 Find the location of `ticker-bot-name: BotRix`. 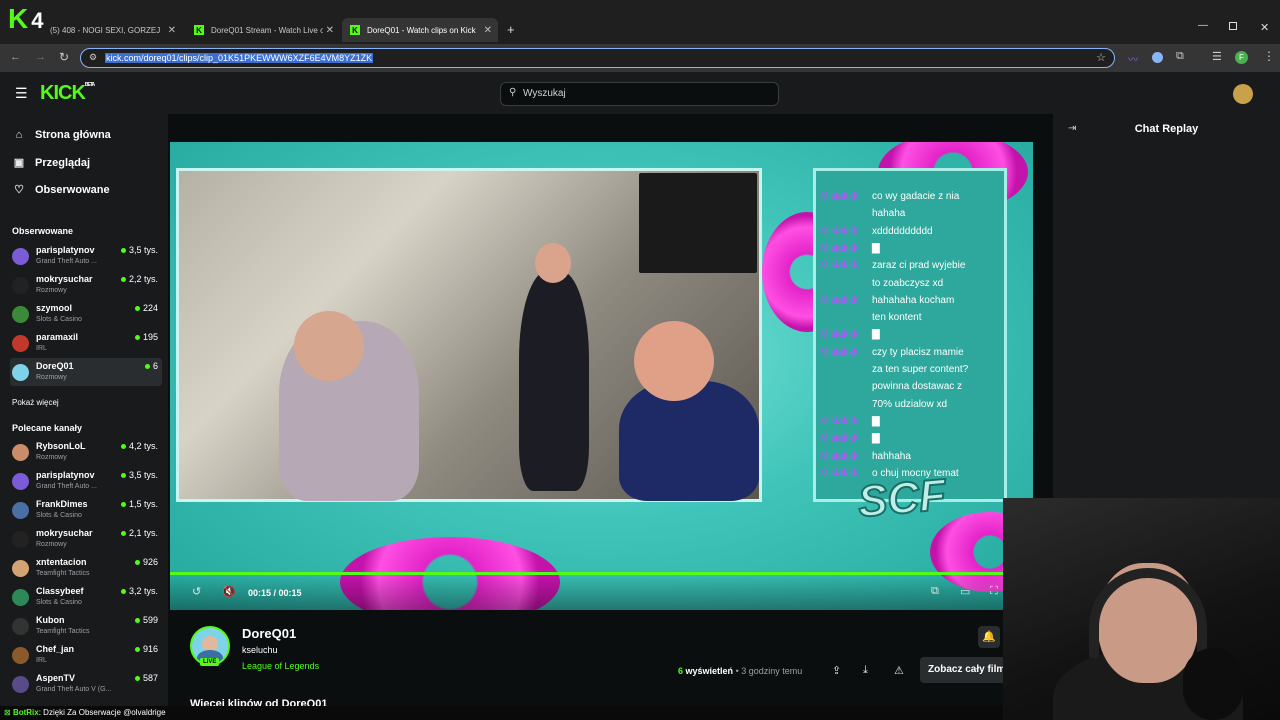

ticker-bot-name: BotRix is located at coordinates (25, 712).